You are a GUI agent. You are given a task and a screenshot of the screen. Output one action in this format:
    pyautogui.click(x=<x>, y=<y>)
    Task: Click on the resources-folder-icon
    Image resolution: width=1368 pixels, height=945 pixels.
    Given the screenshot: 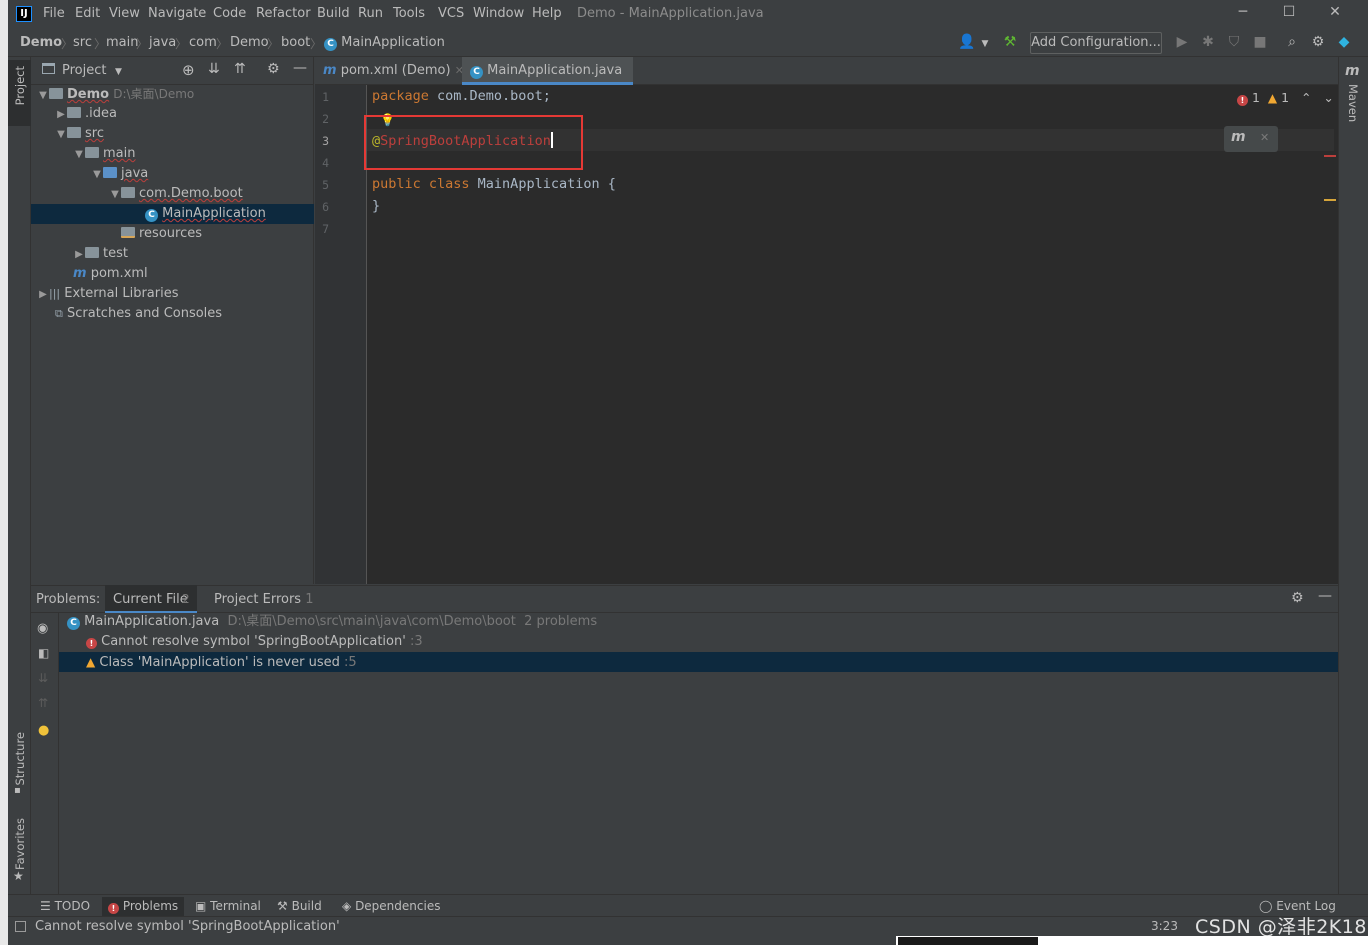 What is the action you would take?
    pyautogui.click(x=128, y=232)
    